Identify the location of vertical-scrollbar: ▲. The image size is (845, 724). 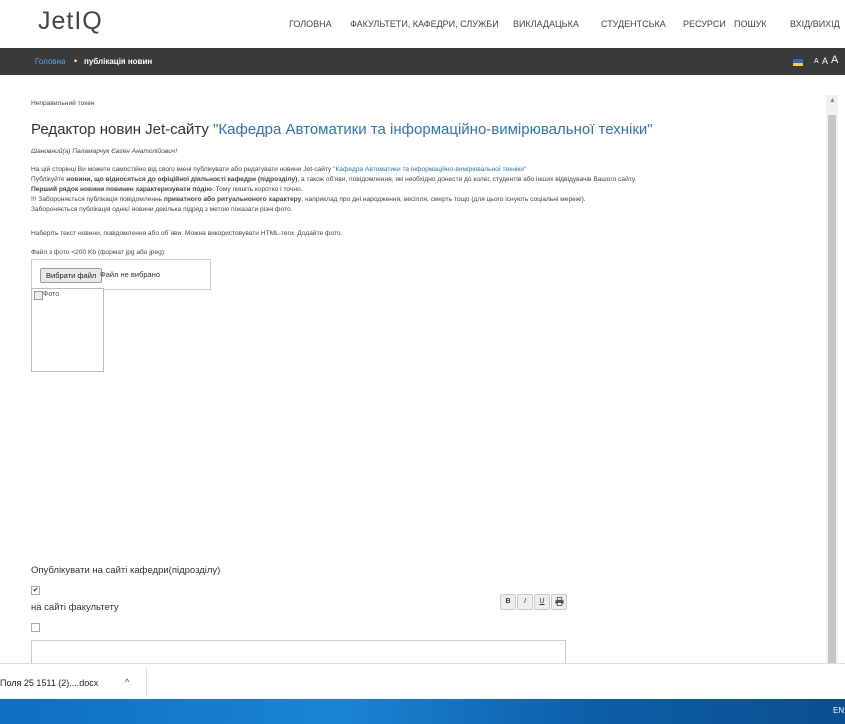
(832, 379).